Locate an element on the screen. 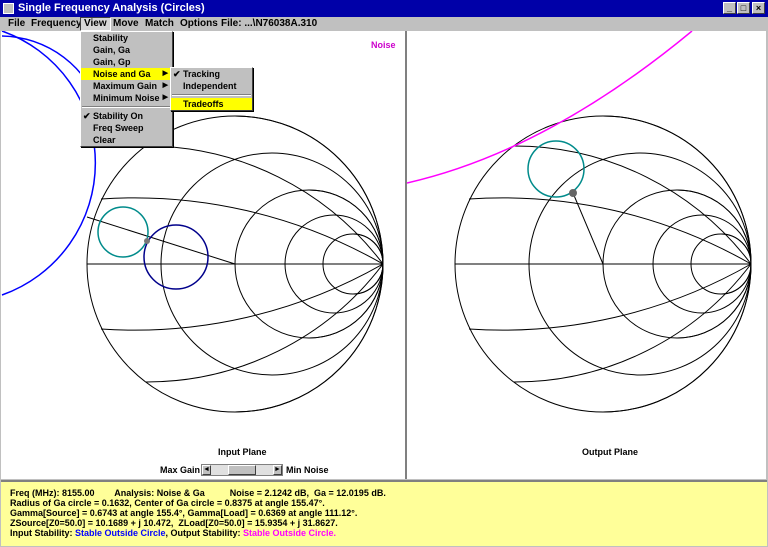 This screenshot has height=547, width=768. menu-frequency: Frequency is located at coordinates (56, 24).